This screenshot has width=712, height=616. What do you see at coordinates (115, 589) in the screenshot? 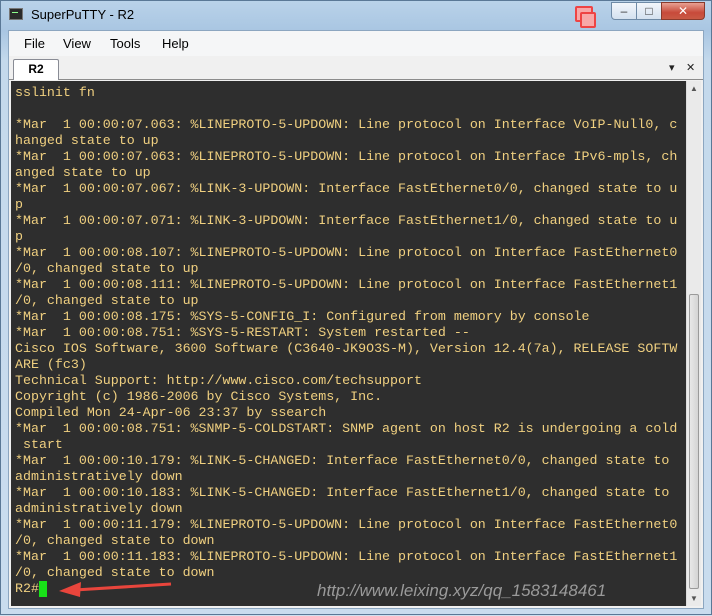
I see `red-arrow-icon` at bounding box center [115, 589].